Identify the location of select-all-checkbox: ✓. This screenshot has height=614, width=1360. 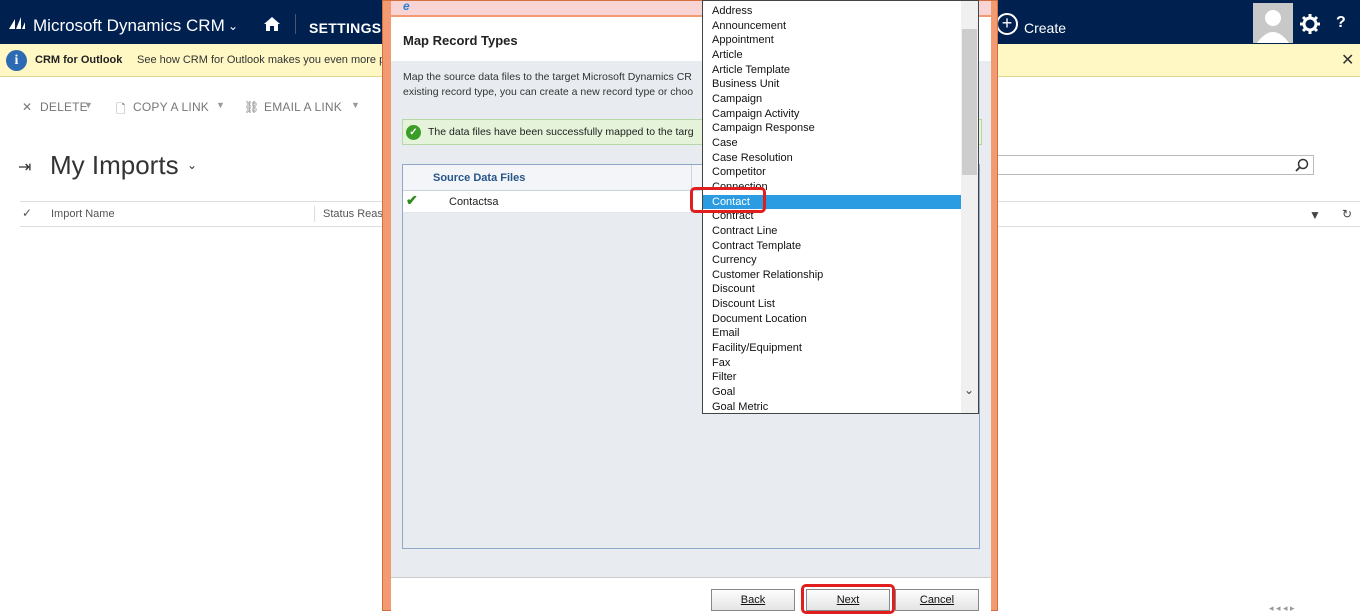
(27, 213).